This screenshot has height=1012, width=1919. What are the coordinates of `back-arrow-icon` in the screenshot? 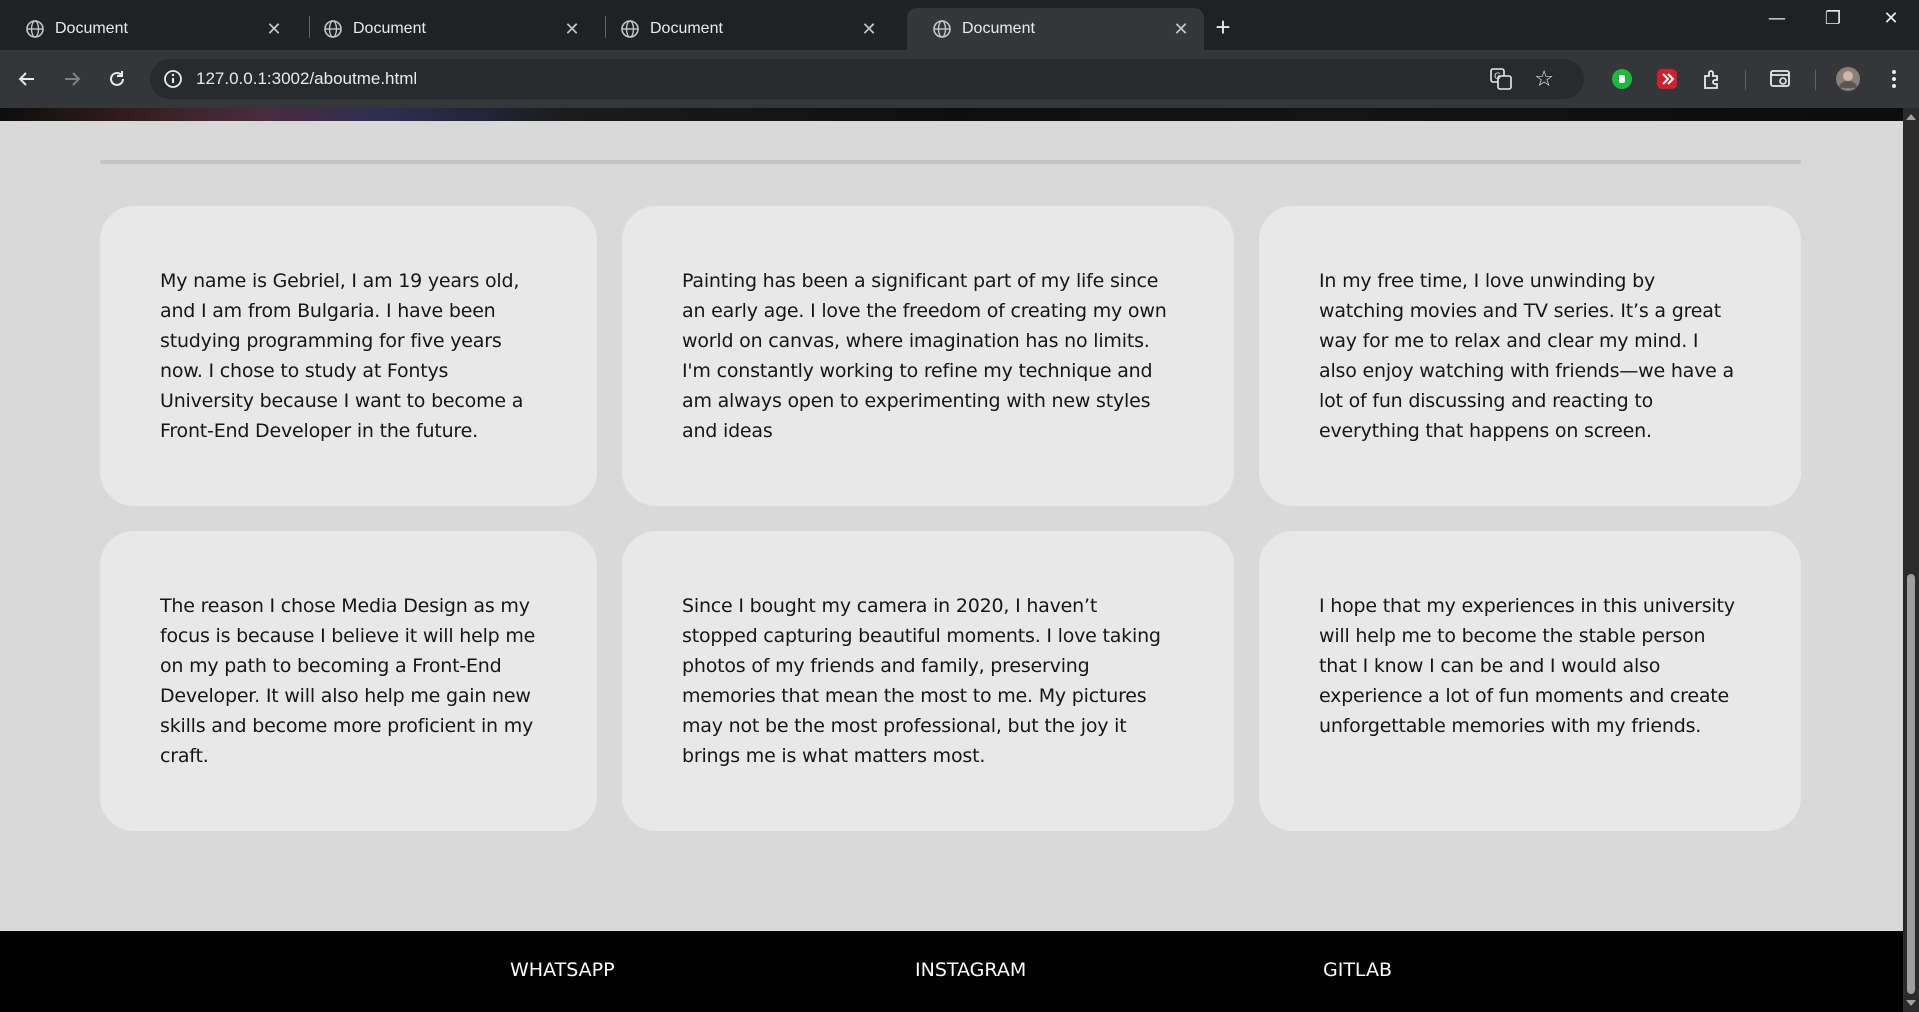 It's located at (27, 79).